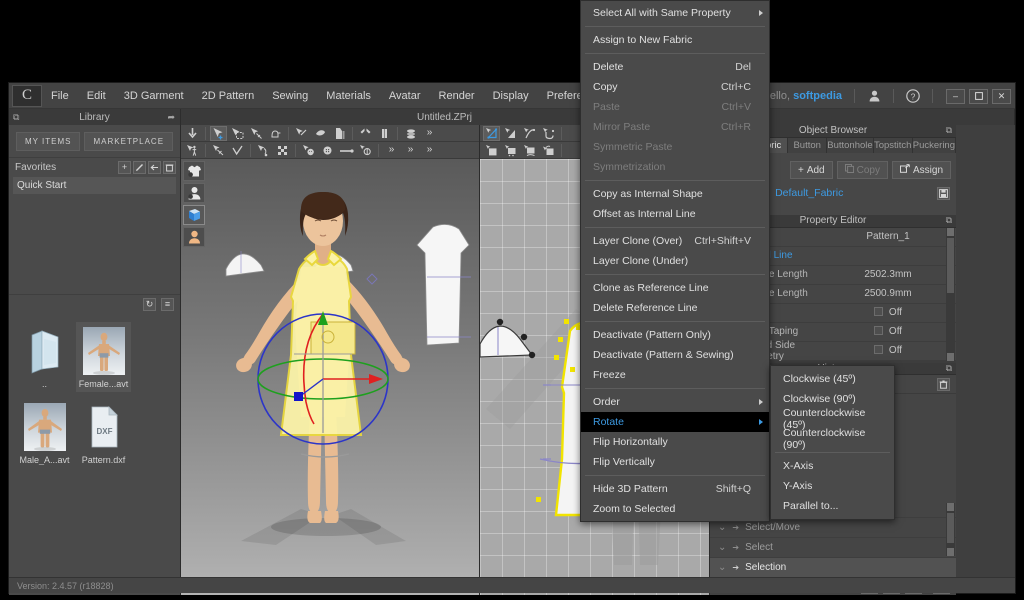  Describe the element at coordinates (301, 133) in the screenshot. I see `tool-pen-icon` at that location.